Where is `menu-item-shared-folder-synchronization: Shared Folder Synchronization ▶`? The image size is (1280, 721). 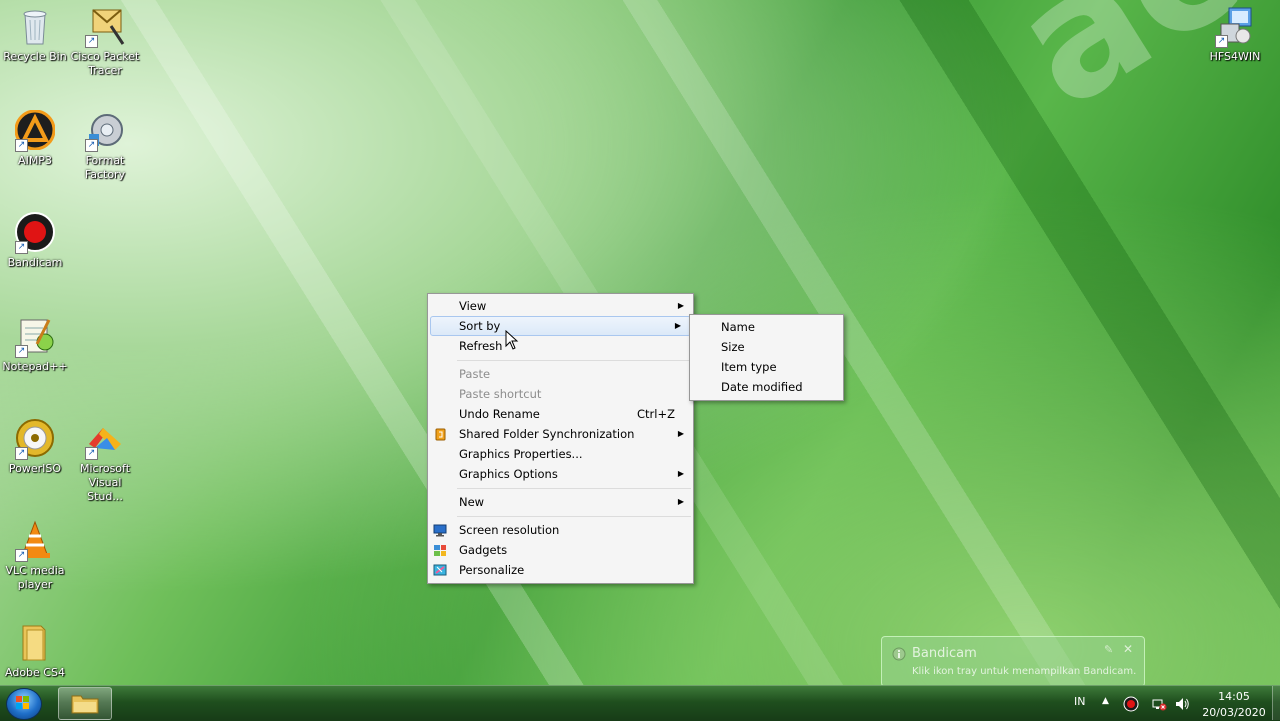
menu-item-shared-folder-synchronization: Shared Folder Synchronization ▶ is located at coordinates (560, 434).